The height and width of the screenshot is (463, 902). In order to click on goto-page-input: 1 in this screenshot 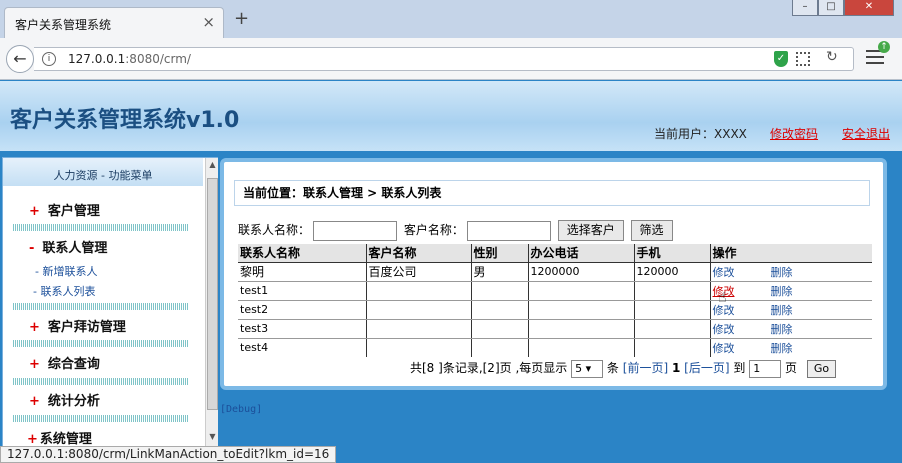, I will do `click(765, 368)`.